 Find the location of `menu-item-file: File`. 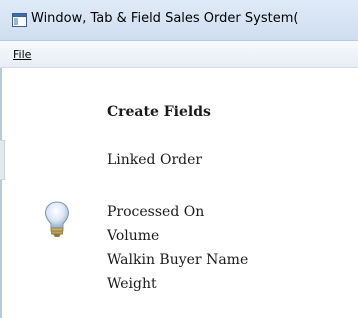

menu-item-file: File is located at coordinates (22, 54).